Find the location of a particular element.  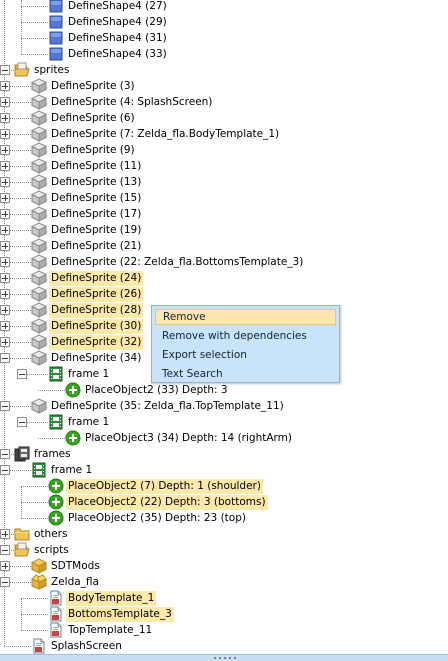

folder-open-icon is located at coordinates (22, 550).